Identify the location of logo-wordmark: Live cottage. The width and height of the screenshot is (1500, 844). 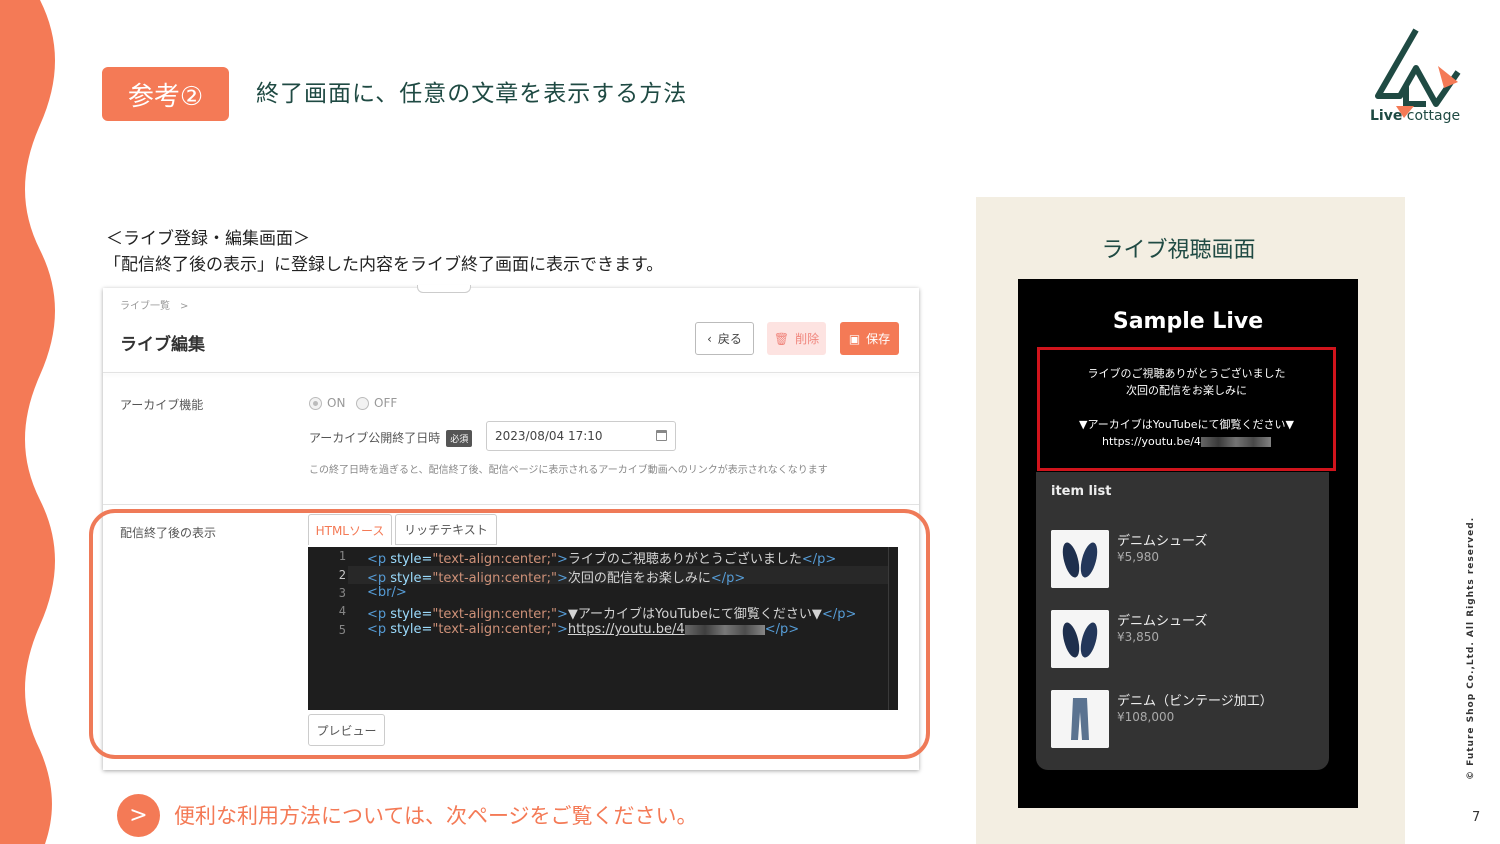
(1415, 116).